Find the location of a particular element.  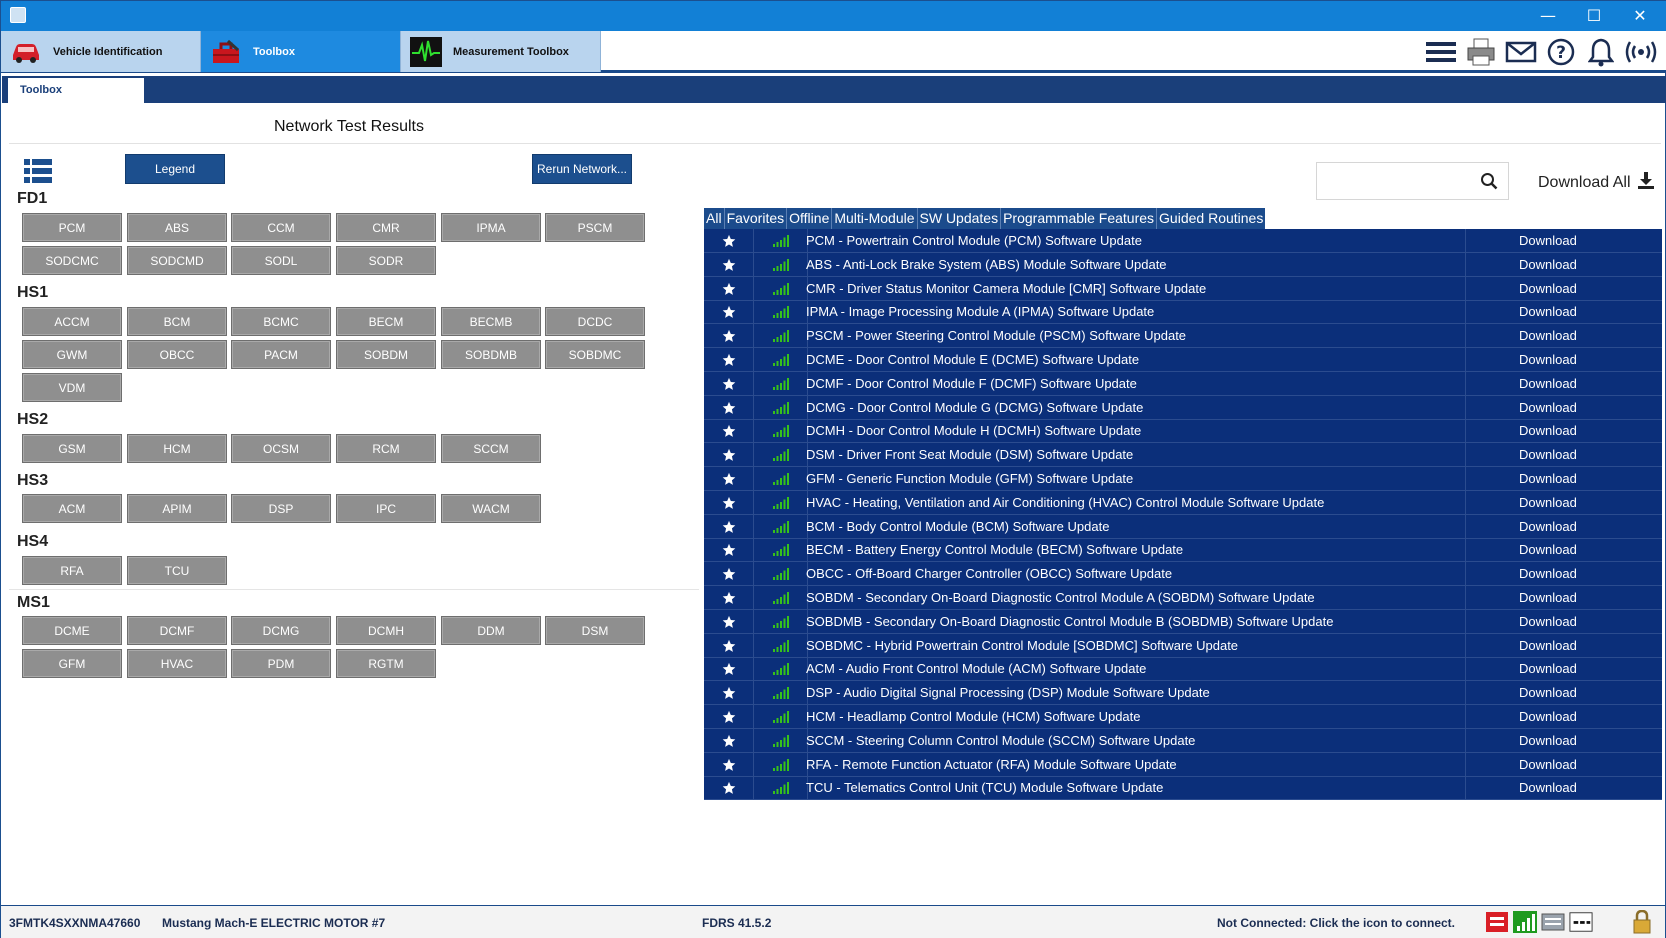

module-button-bcmc: BCMC is located at coordinates (281, 321).